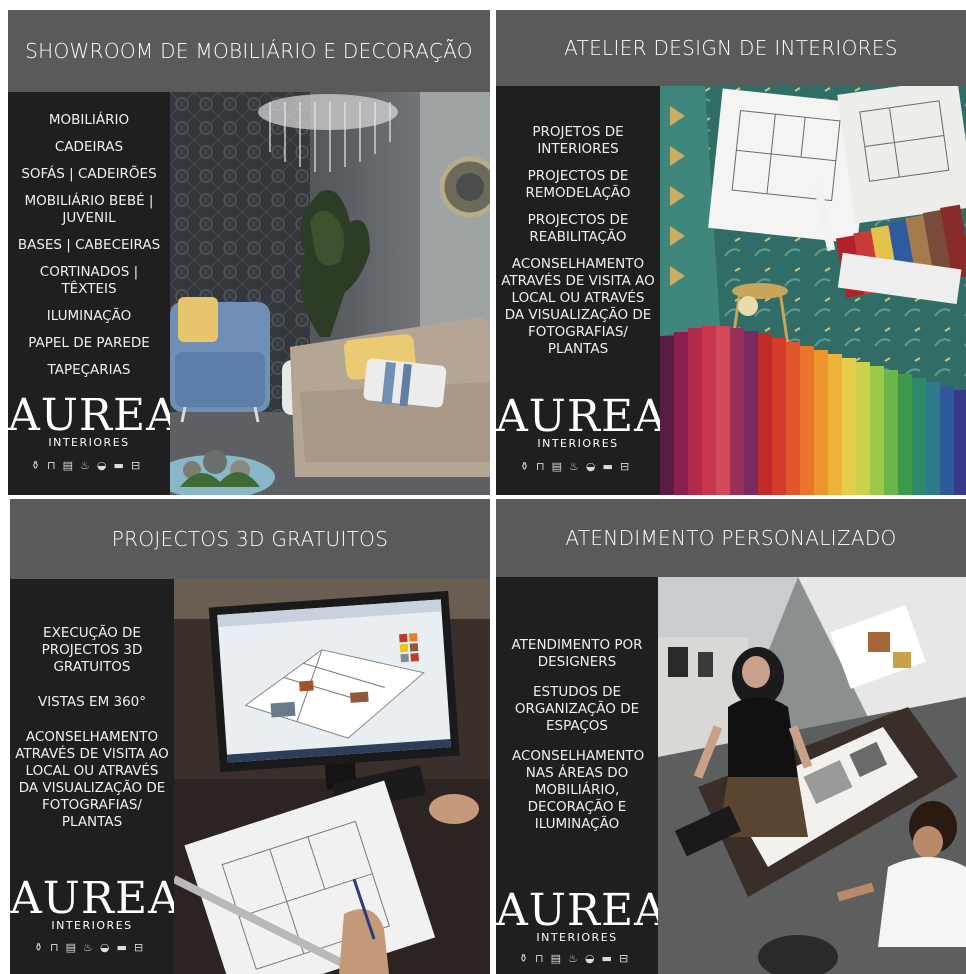 The image size is (966, 974). What do you see at coordinates (577, 653) in the screenshot?
I see `list-item: ATENDIMENTO POR DESIGNERS` at bounding box center [577, 653].